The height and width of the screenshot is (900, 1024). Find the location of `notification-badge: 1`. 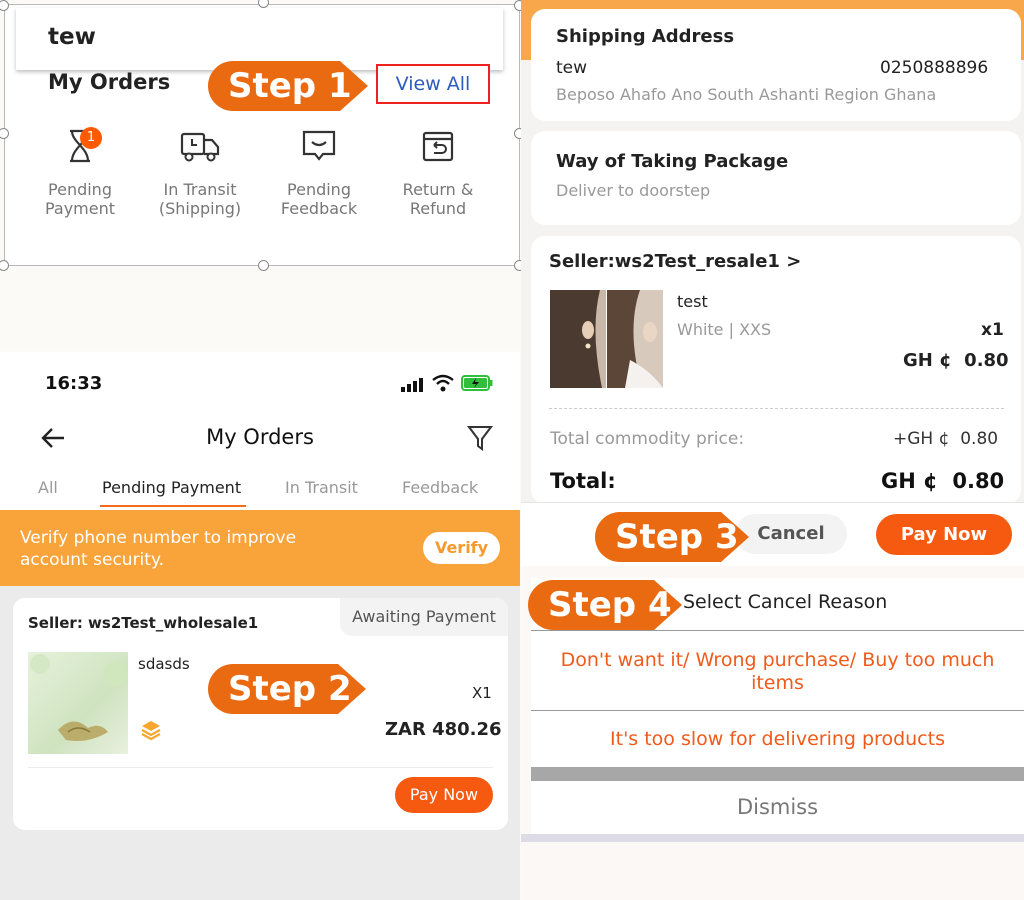

notification-badge: 1 is located at coordinates (91, 138).